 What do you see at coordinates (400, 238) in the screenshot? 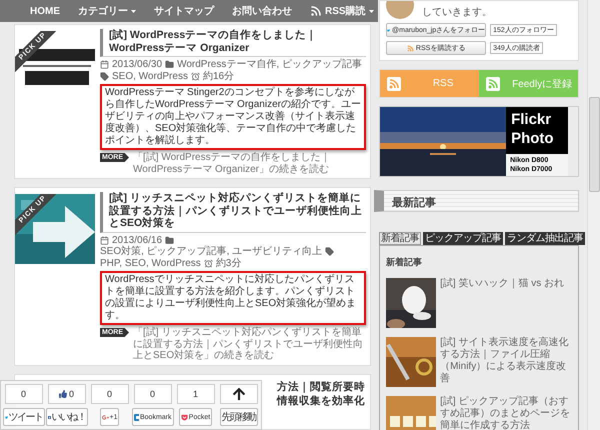
I see `tab: 新着記事` at bounding box center [400, 238].